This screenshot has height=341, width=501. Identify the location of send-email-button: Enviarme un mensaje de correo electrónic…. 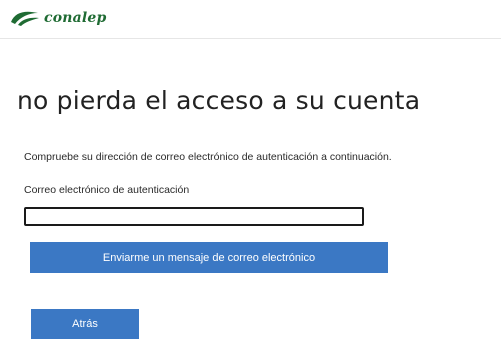
(209, 257).